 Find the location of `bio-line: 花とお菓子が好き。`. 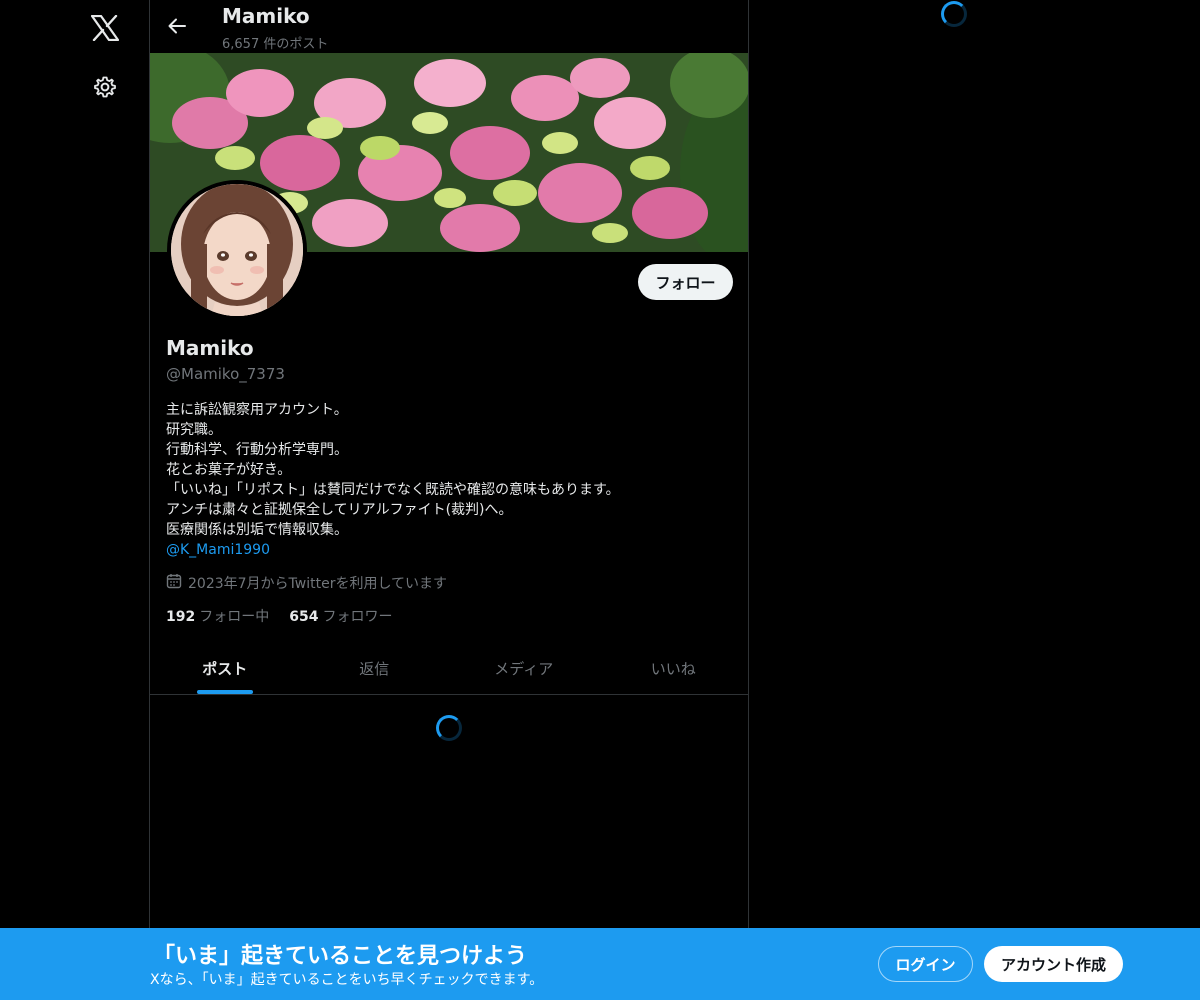

bio-line: 花とお菓子が好き。 is located at coordinates (229, 470).